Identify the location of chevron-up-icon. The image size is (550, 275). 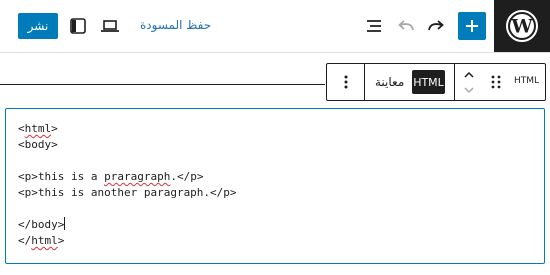
(469, 74).